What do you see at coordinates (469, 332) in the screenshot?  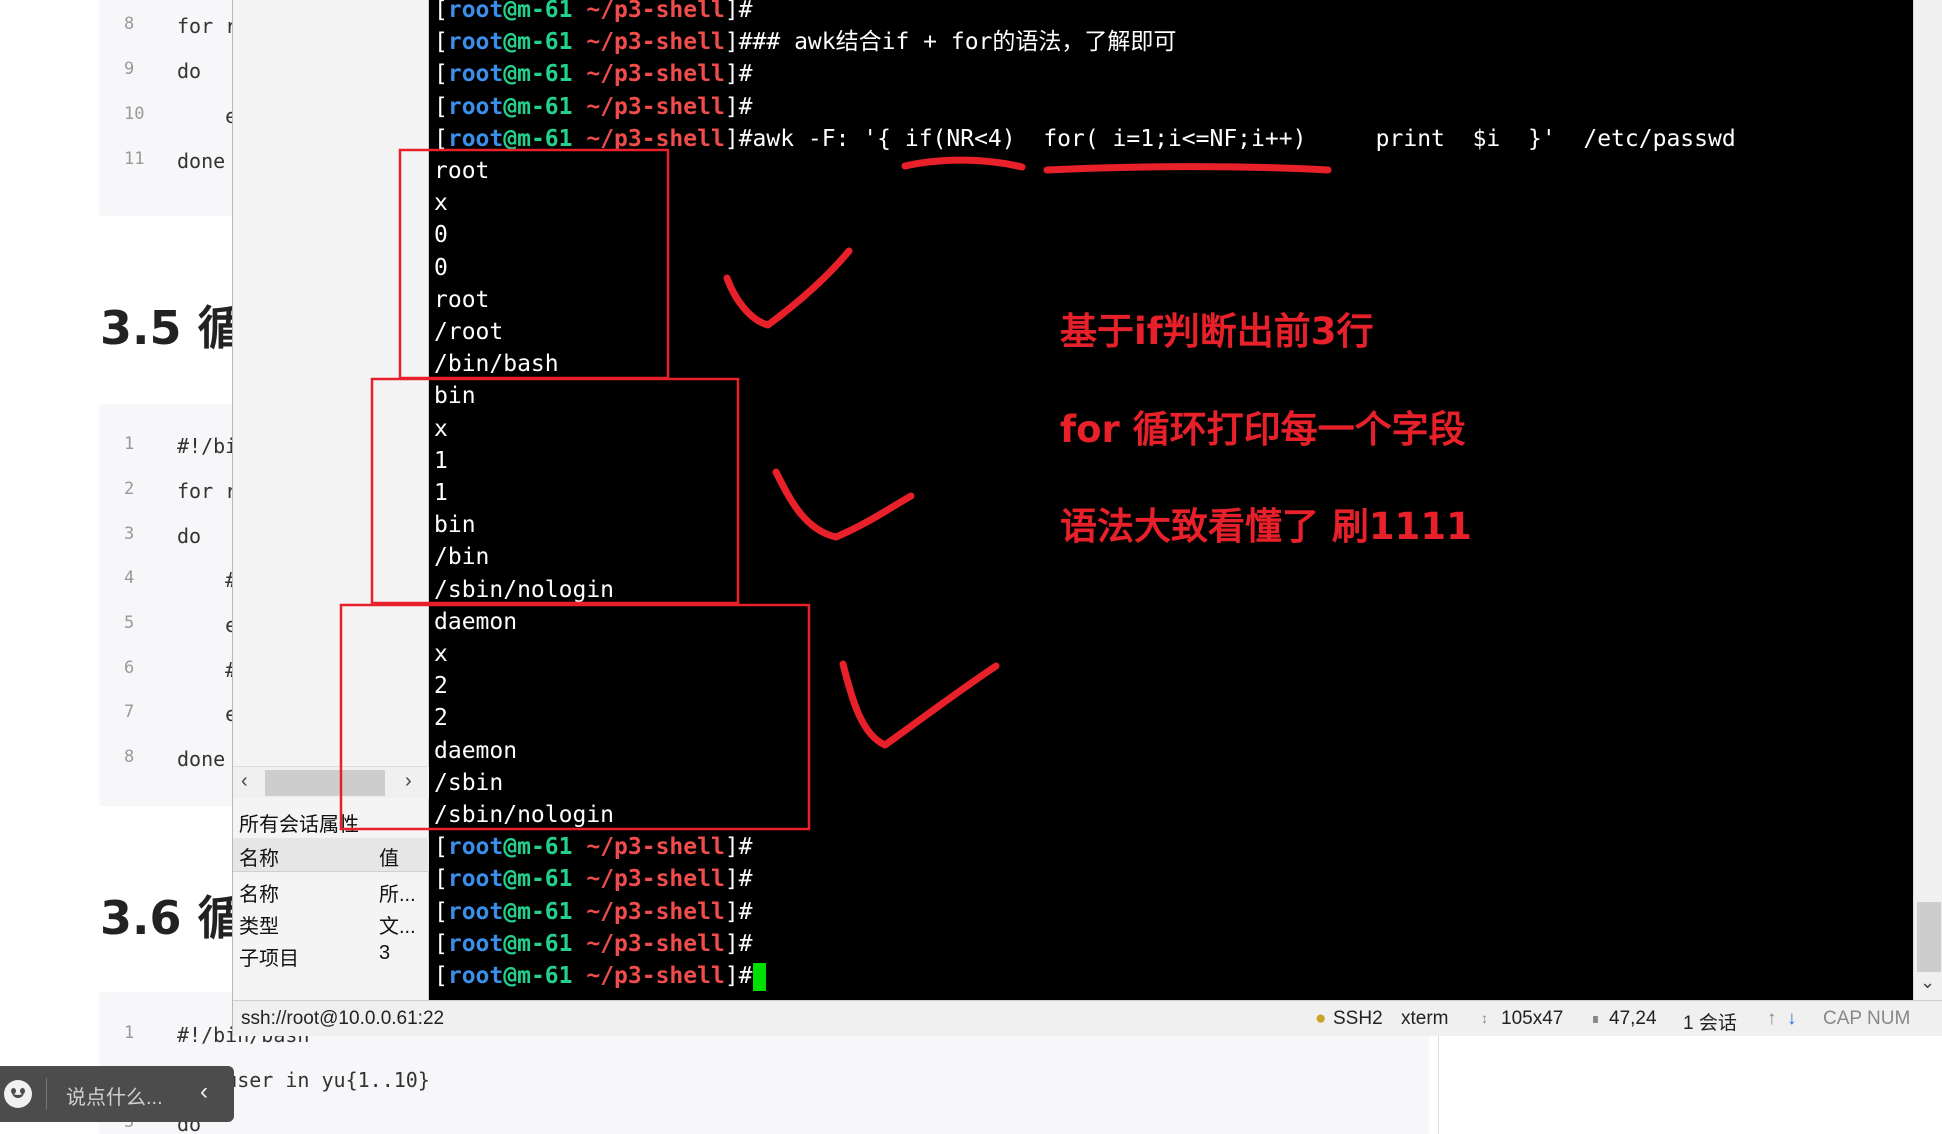 I see `terminal-output-line: /root` at bounding box center [469, 332].